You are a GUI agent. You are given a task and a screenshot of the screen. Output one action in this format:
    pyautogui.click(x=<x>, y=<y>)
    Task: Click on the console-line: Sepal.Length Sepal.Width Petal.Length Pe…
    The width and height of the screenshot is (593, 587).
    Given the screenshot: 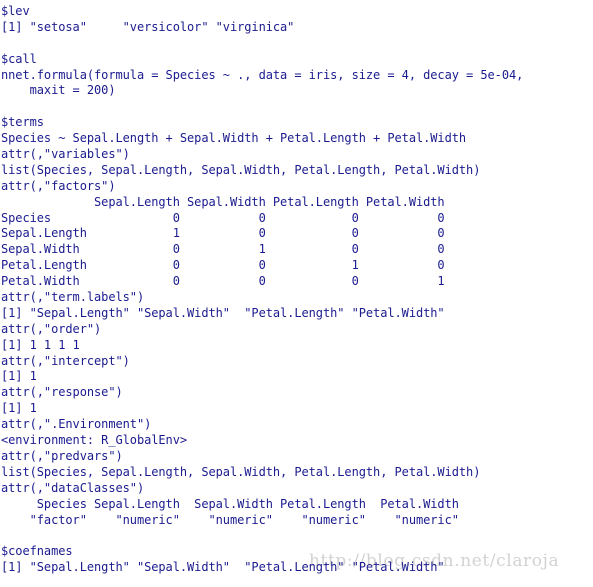 What is the action you would take?
    pyautogui.click(x=223, y=201)
    